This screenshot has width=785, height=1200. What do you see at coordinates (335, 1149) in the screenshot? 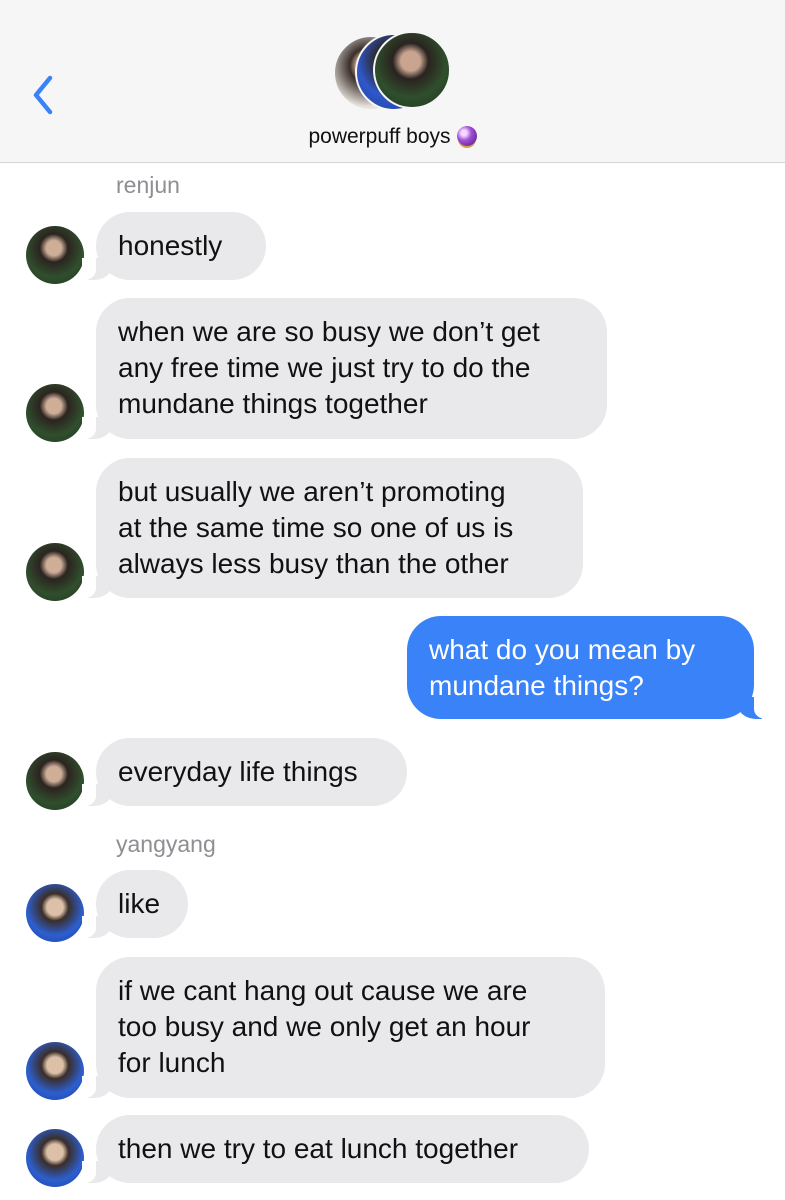
I see `message-bubble: then we try to eat lunch together` at bounding box center [335, 1149].